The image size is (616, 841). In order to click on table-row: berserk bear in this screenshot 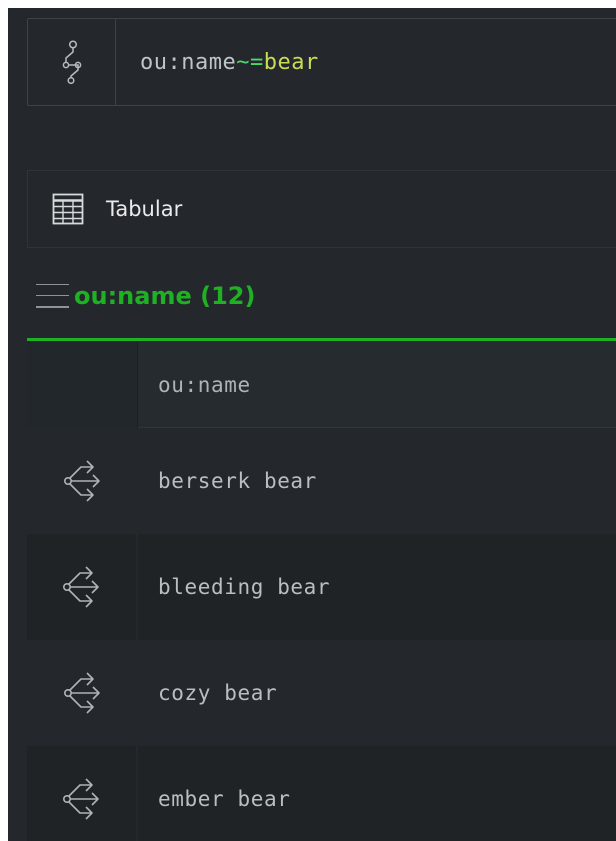, I will do `click(321, 481)`.